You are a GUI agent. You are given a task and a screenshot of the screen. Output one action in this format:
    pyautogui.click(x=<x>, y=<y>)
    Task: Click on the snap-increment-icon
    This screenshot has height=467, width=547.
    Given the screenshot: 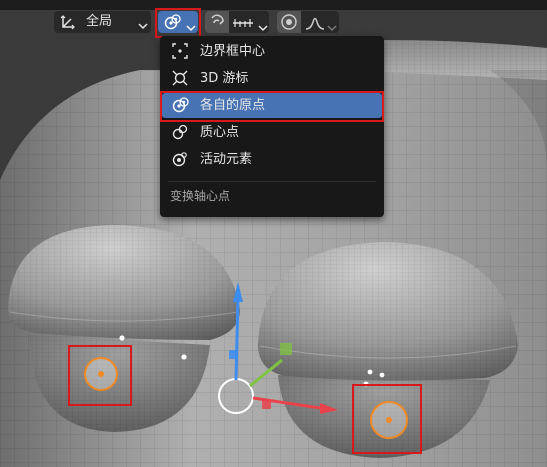 What is the action you would take?
    pyautogui.click(x=243, y=24)
    